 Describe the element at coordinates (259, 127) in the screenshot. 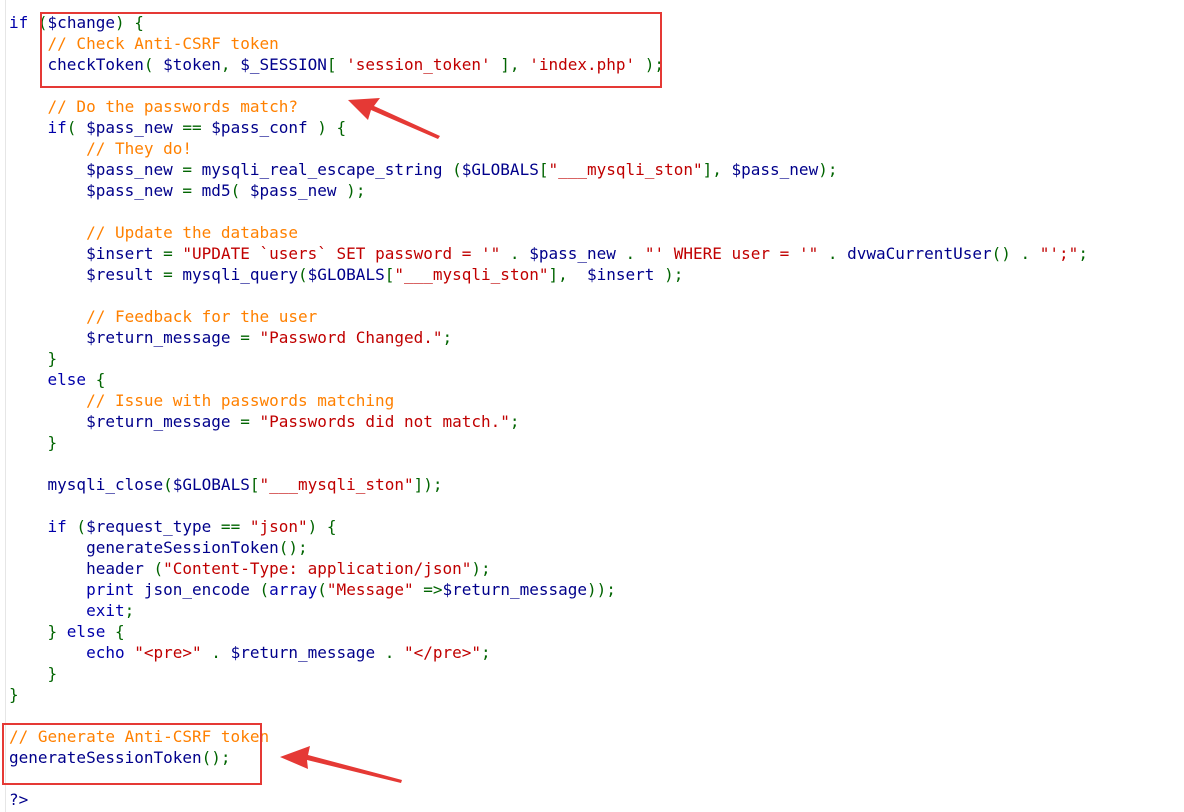

I see `code-token: $pass_conf` at that location.